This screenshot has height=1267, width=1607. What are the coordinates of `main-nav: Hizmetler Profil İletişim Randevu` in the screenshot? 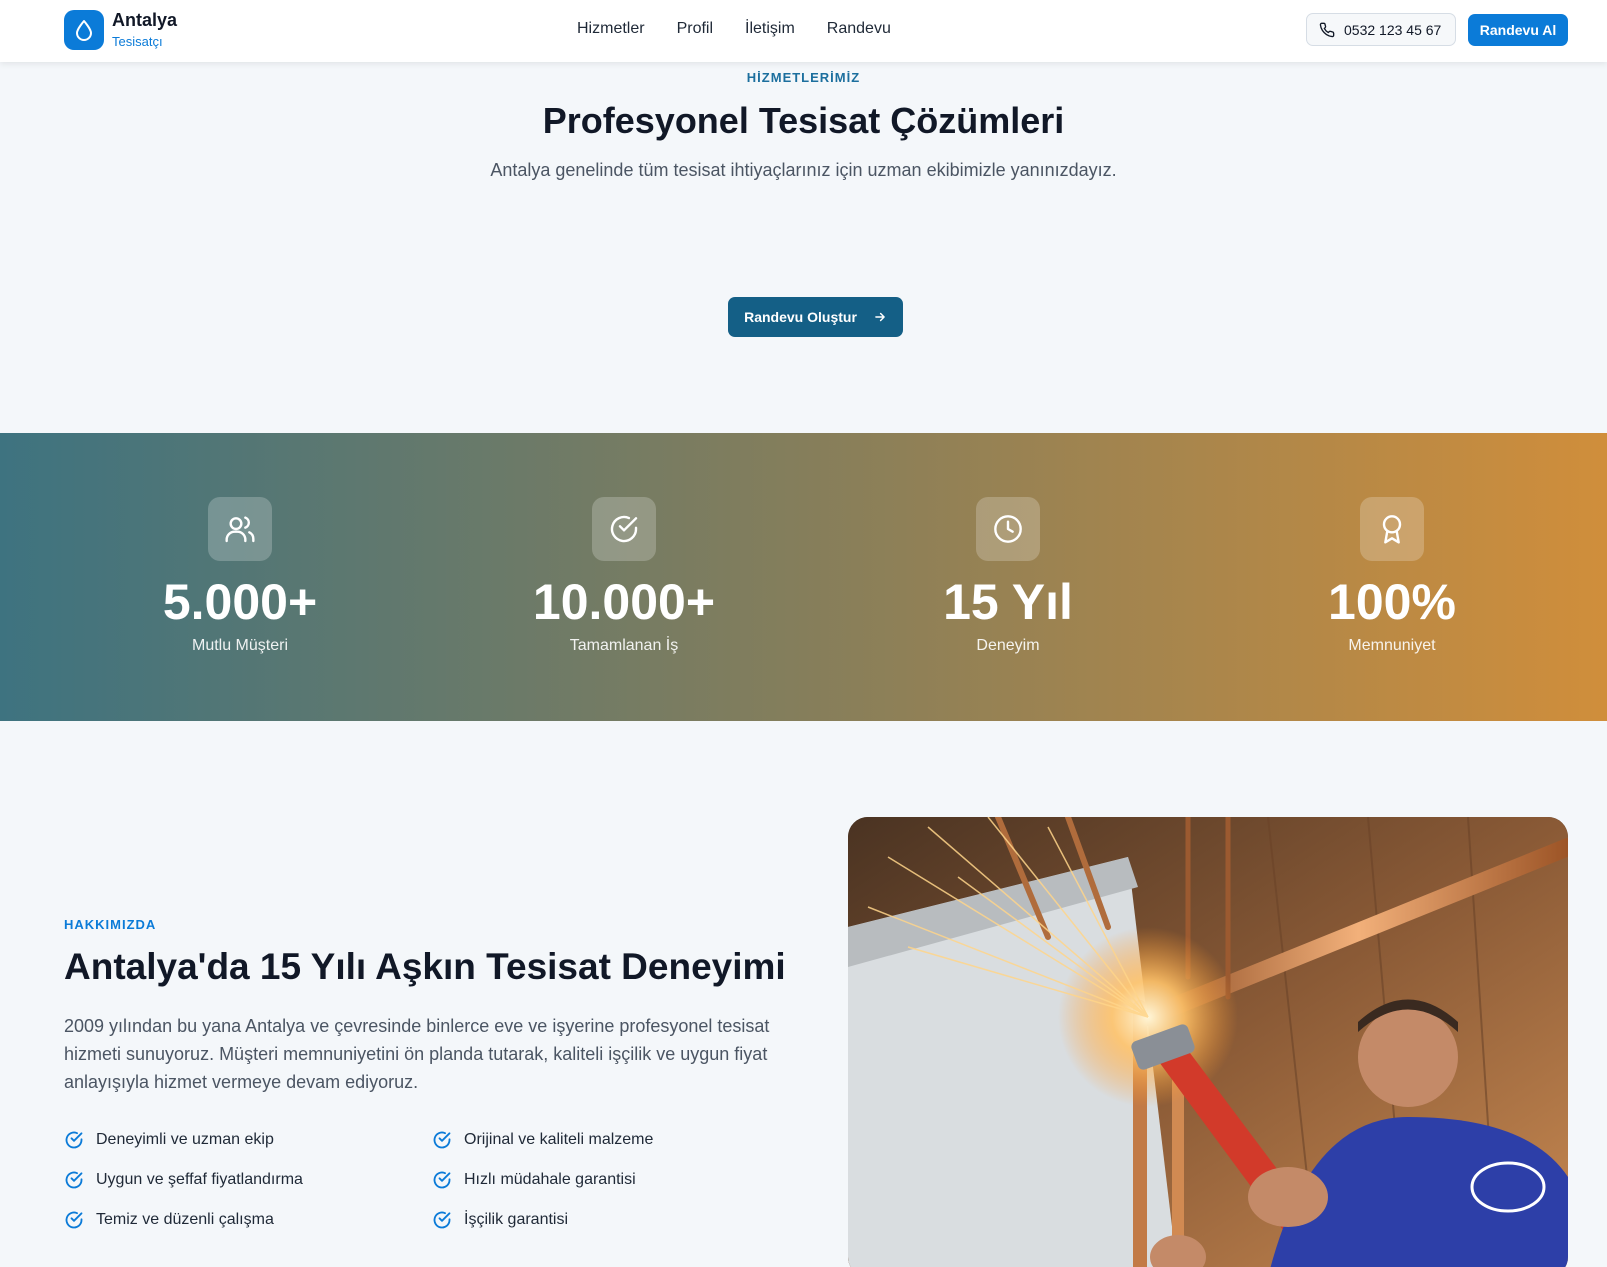 It's located at (734, 29).